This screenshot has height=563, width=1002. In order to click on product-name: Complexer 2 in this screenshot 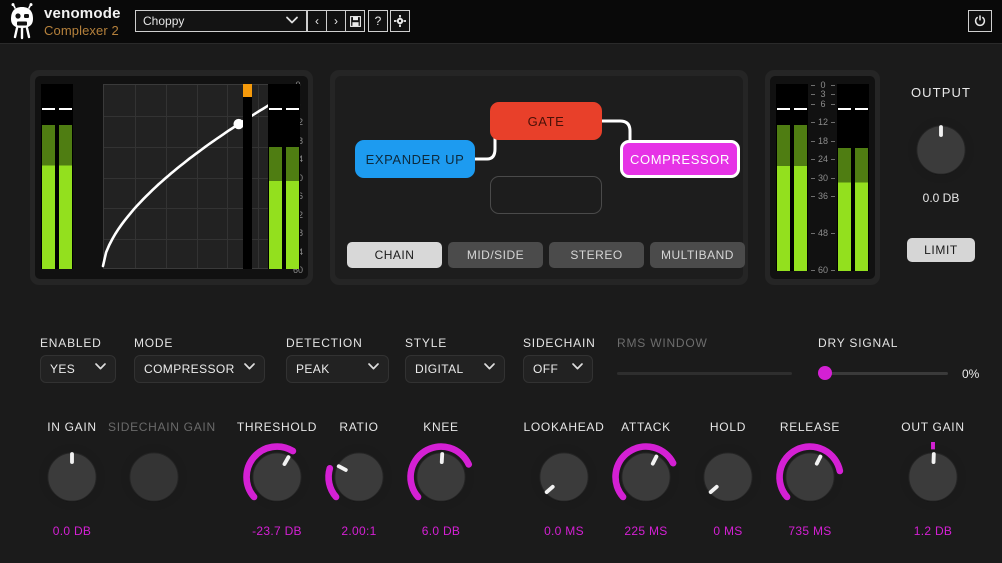, I will do `click(81, 30)`.